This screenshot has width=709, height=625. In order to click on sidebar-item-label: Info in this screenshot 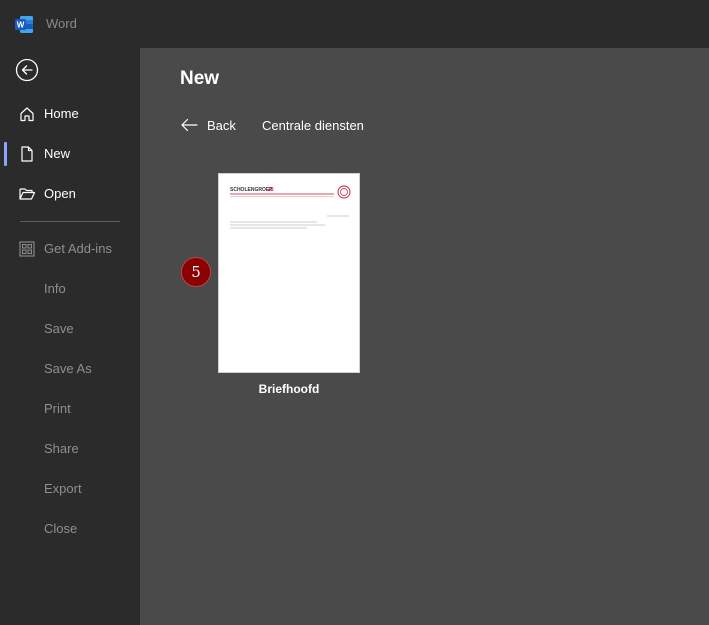, I will do `click(55, 288)`.